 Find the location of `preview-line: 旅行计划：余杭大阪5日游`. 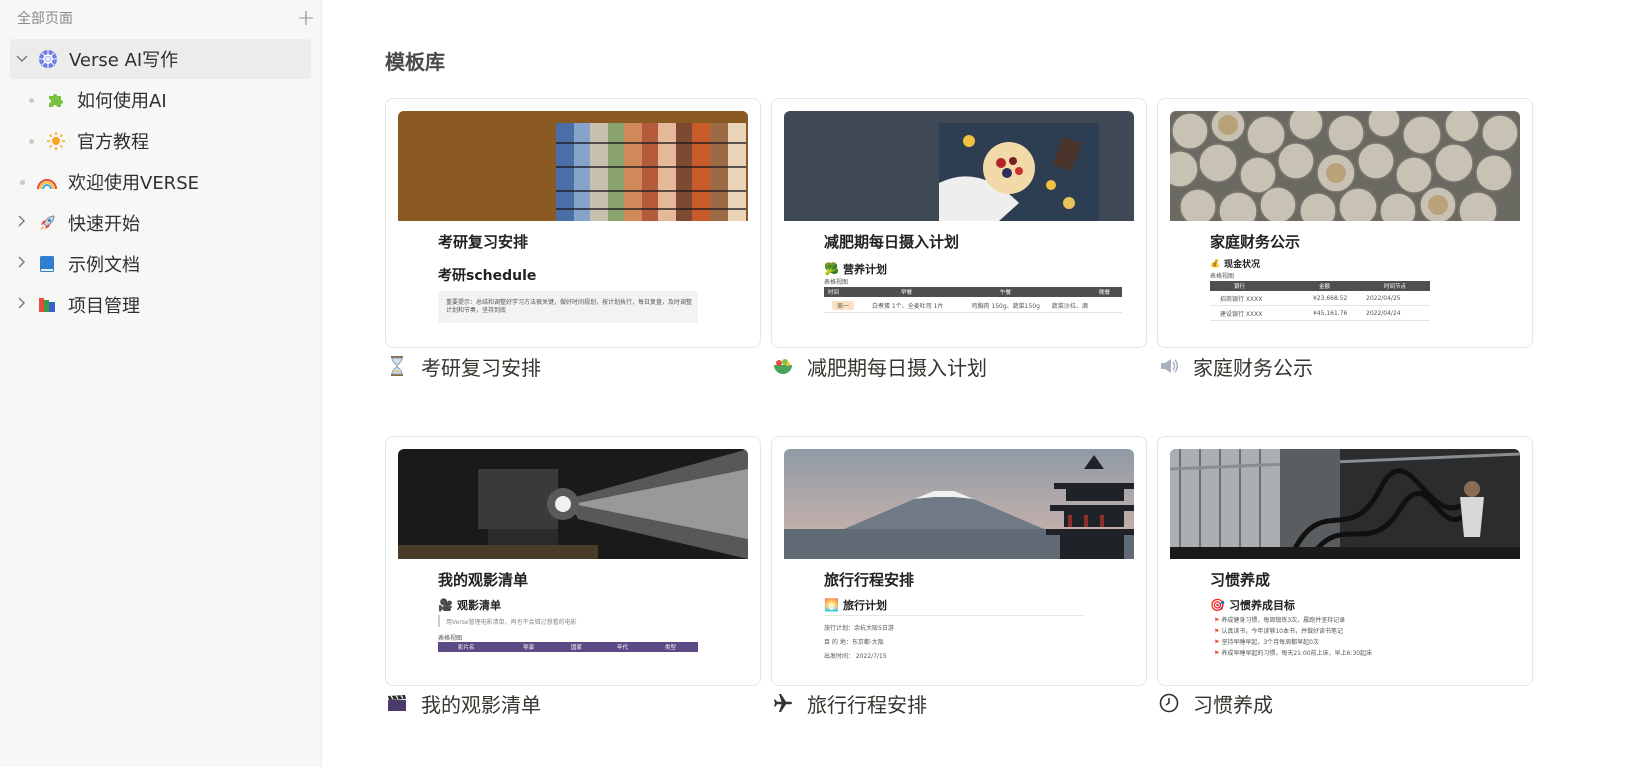

preview-line: 旅行计划：余杭大阪5日游 is located at coordinates (859, 628).